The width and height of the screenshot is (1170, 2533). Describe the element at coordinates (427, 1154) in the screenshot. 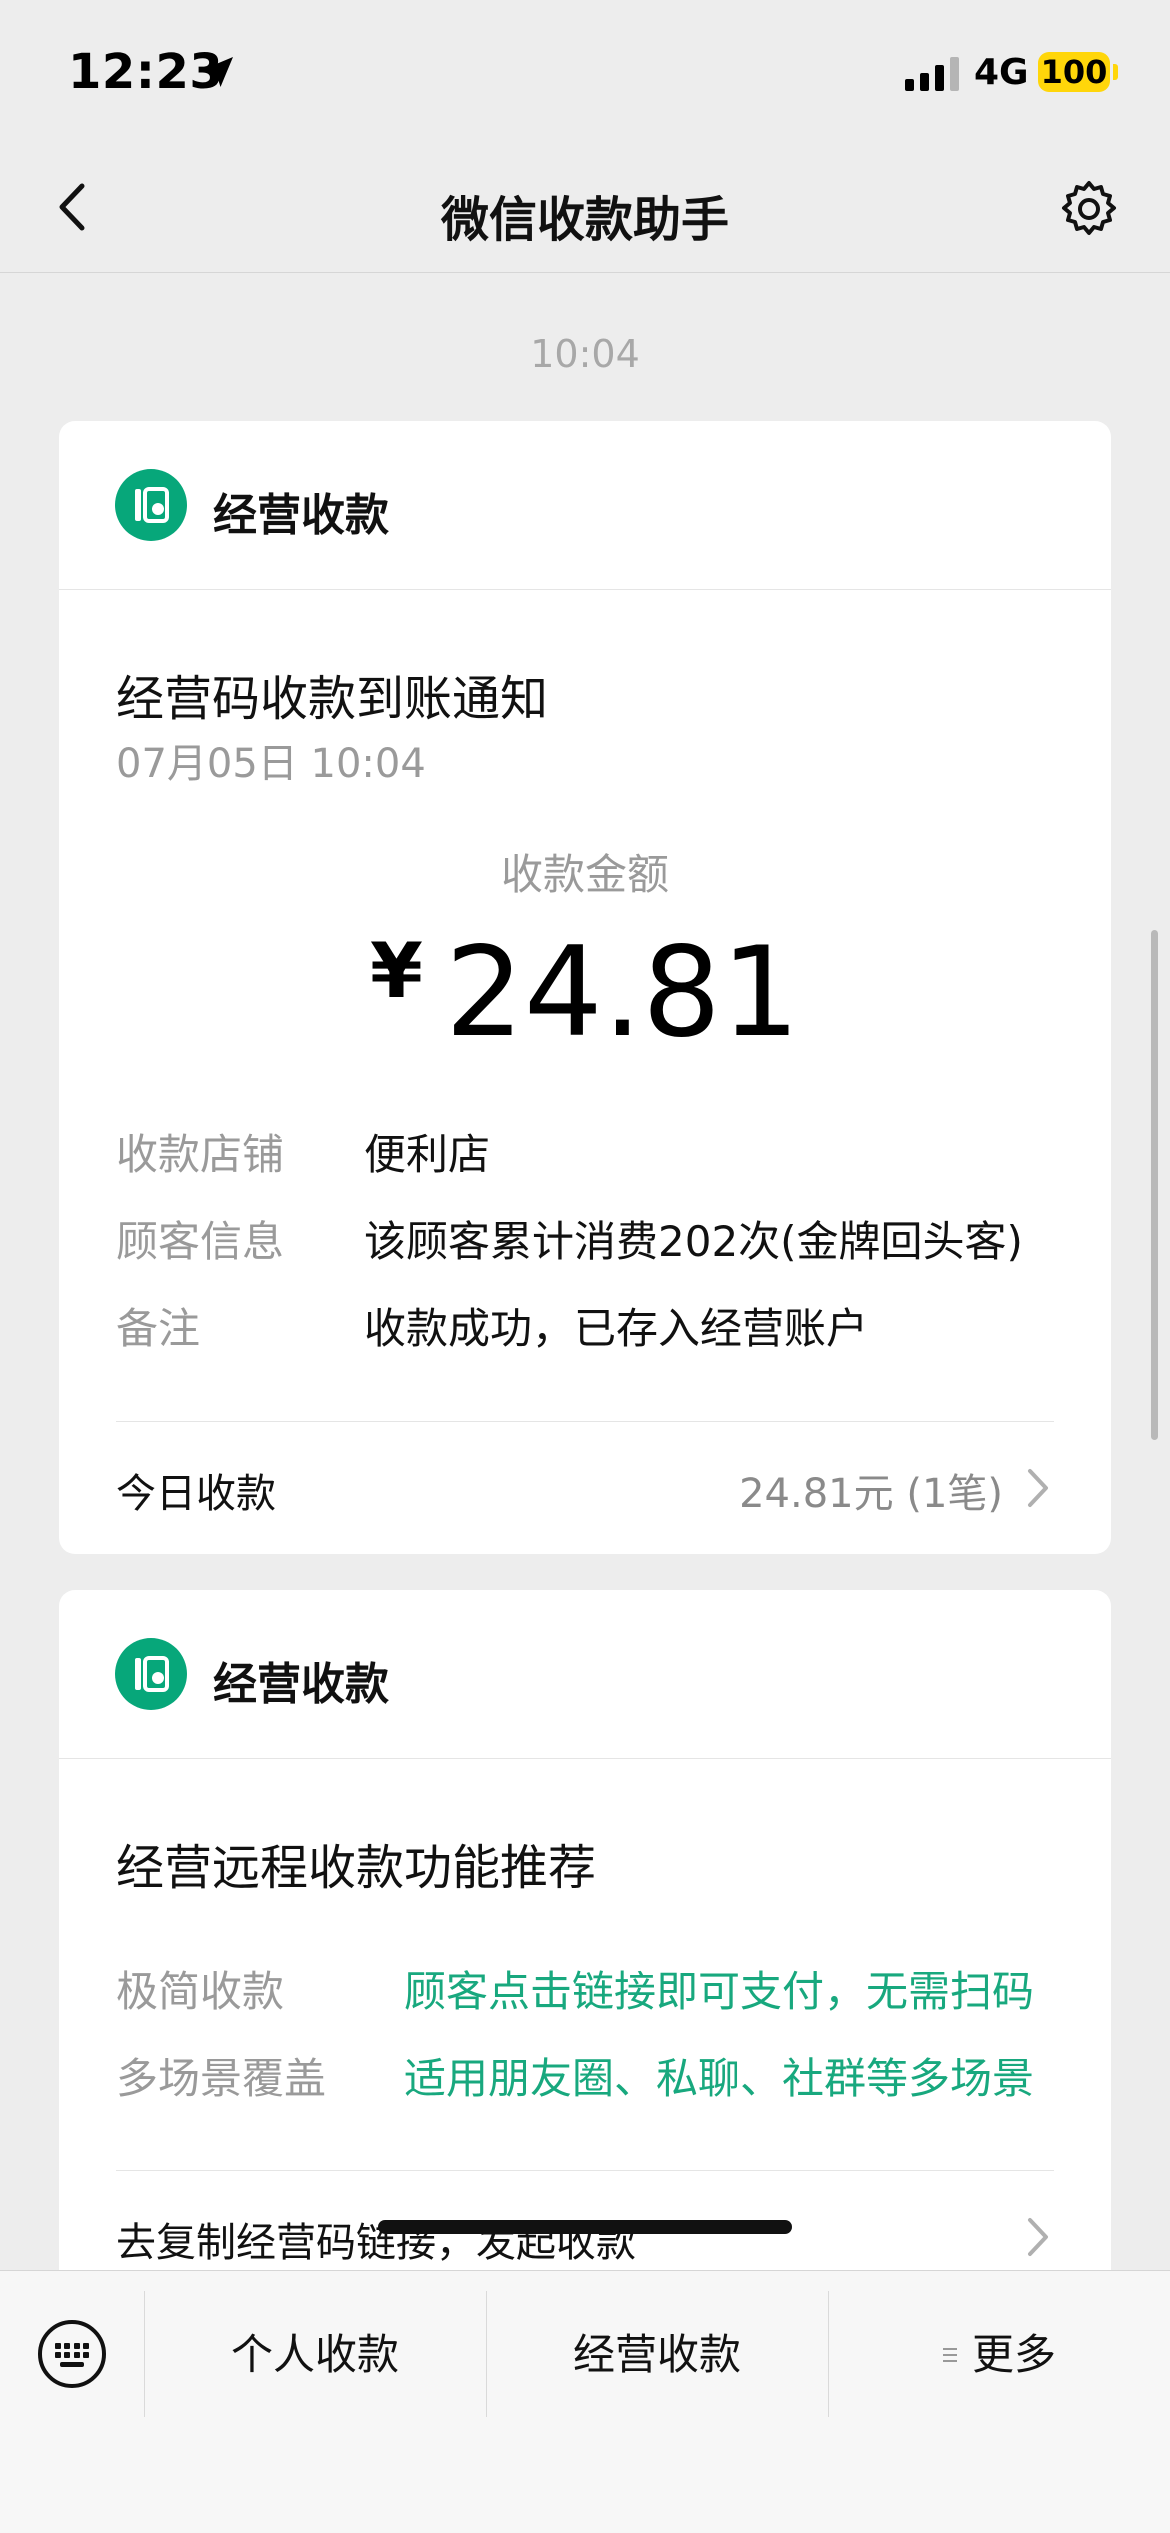

I see `store-value: 便利店` at that location.